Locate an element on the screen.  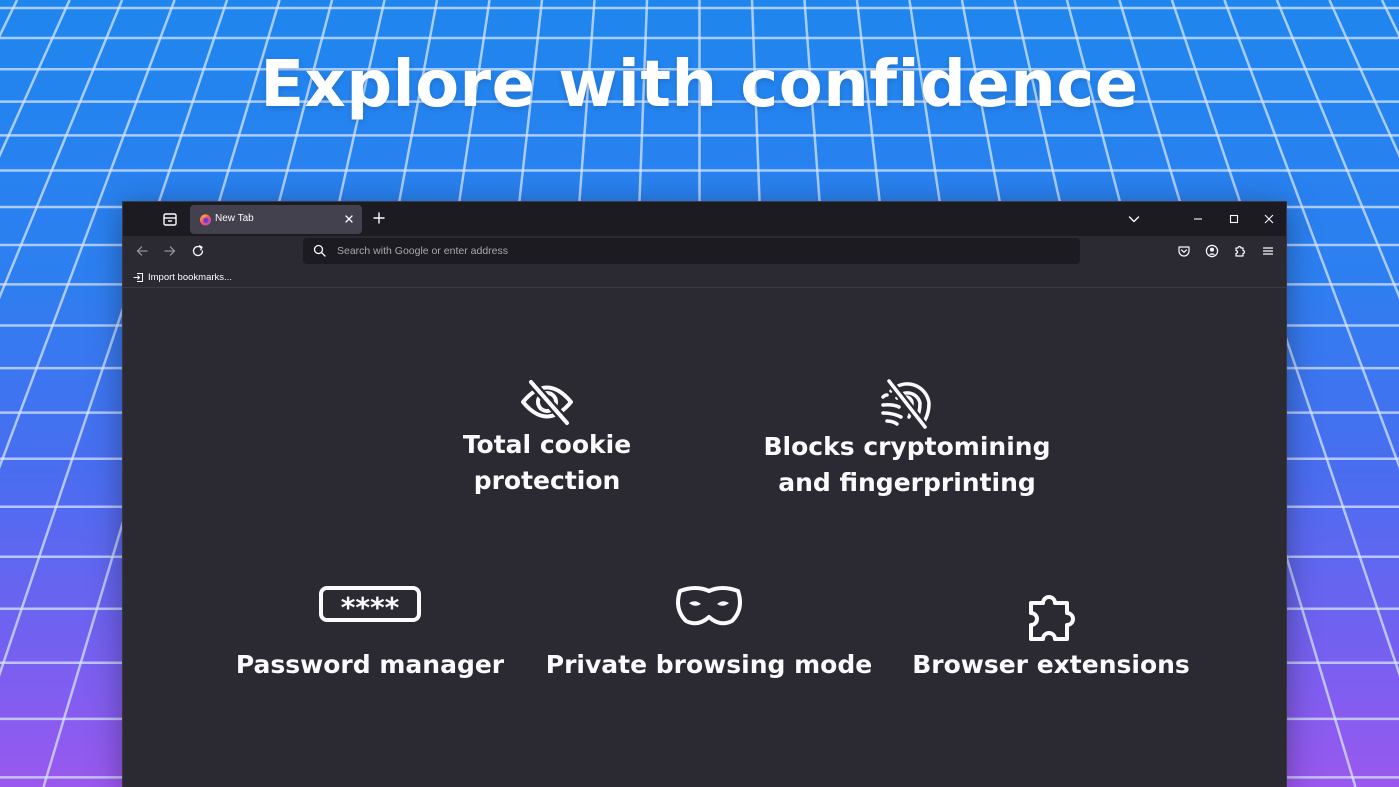
tab-new-tab: New Tab is located at coordinates (276, 219).